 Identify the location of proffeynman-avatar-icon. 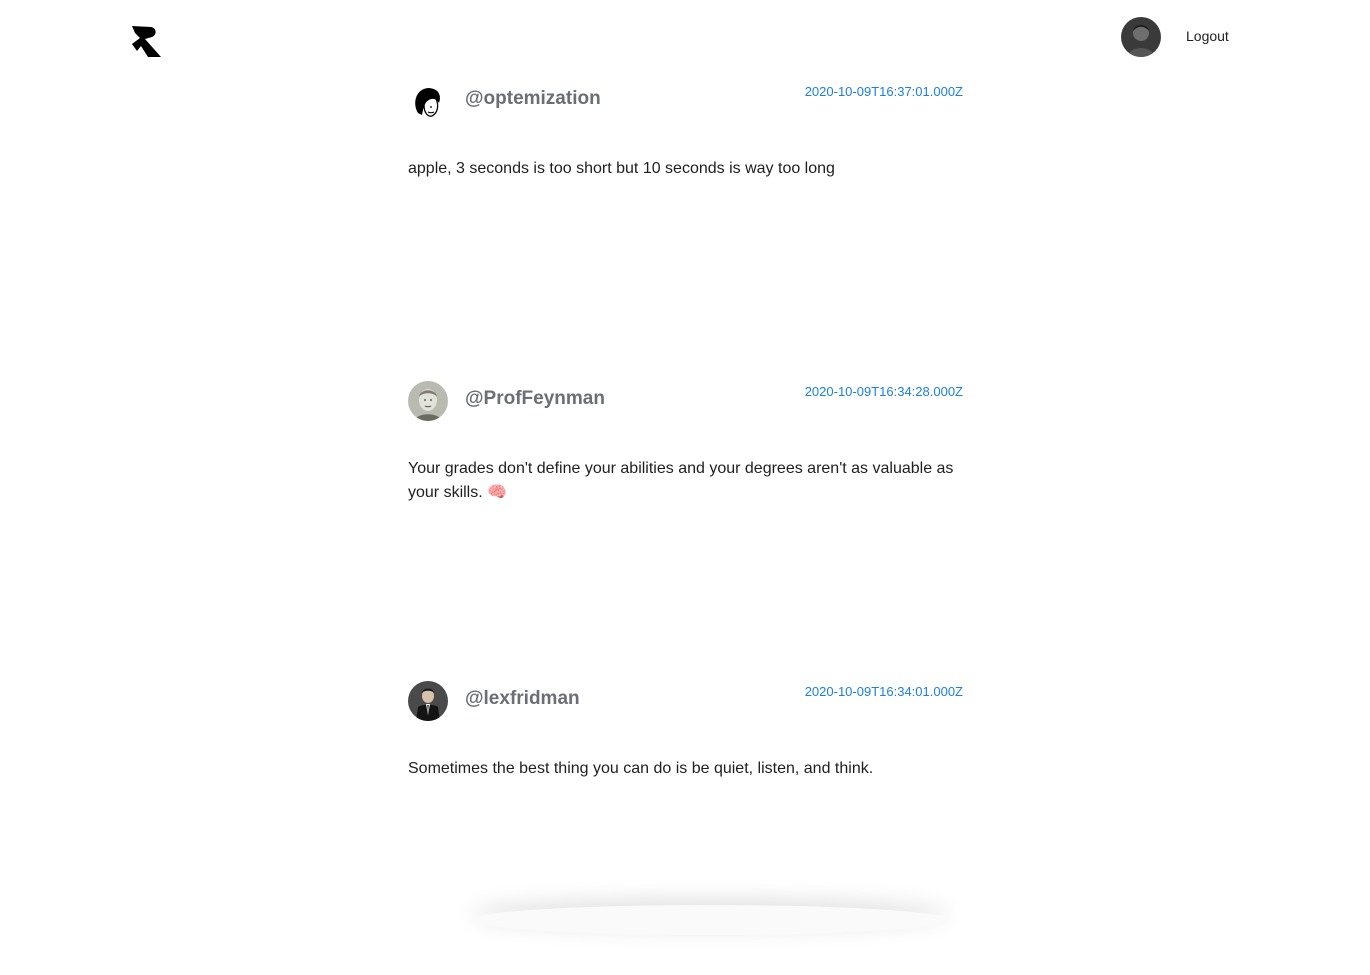
(428, 401).